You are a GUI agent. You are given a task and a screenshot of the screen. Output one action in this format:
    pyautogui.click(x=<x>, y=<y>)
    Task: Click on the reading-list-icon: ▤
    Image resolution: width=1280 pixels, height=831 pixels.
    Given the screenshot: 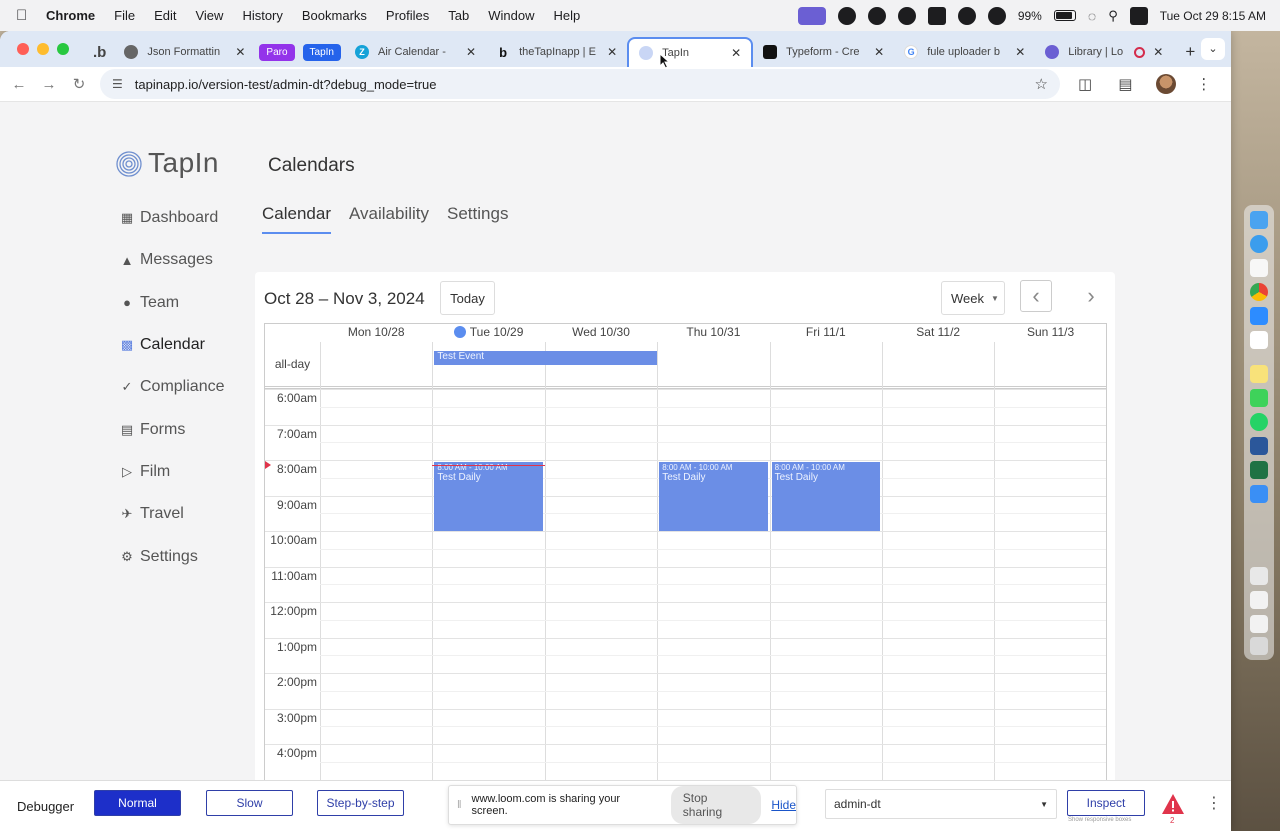 What is the action you would take?
    pyautogui.click(x=1125, y=84)
    